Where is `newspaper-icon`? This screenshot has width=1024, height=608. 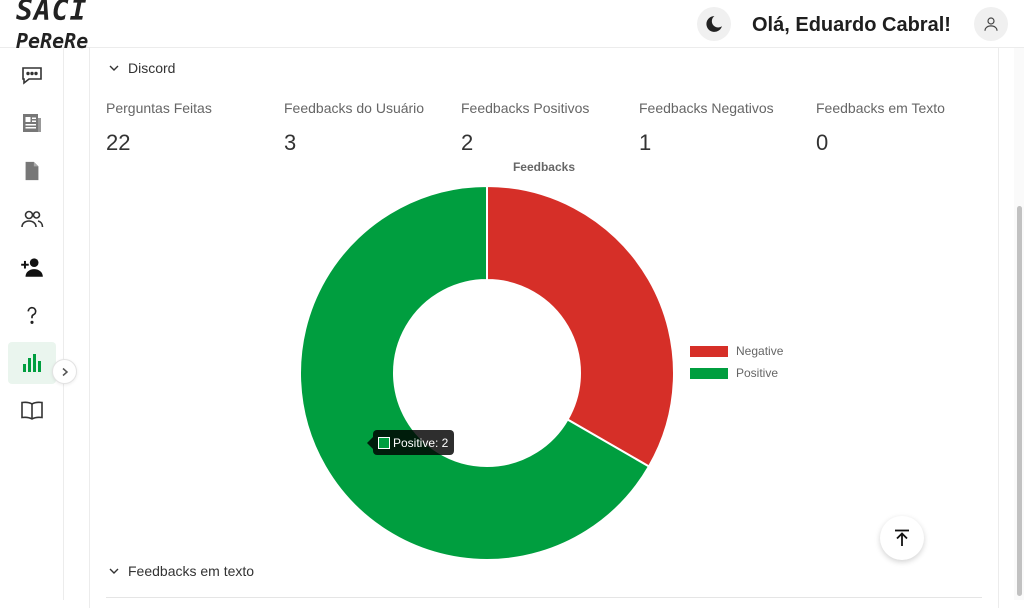 newspaper-icon is located at coordinates (32, 123).